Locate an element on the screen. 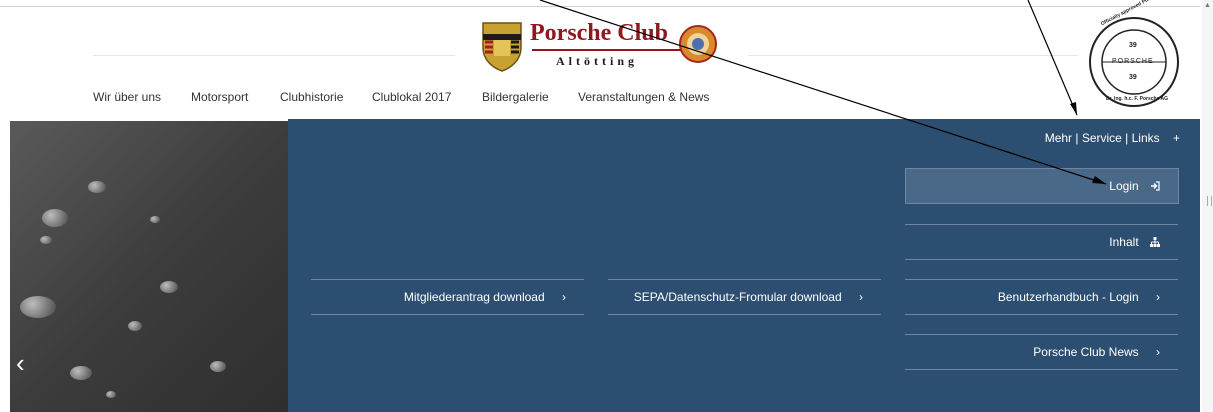 The image size is (1213, 412). handbuch-row-content: Benutzerhandbuch - Login › is located at coordinates (1079, 297).